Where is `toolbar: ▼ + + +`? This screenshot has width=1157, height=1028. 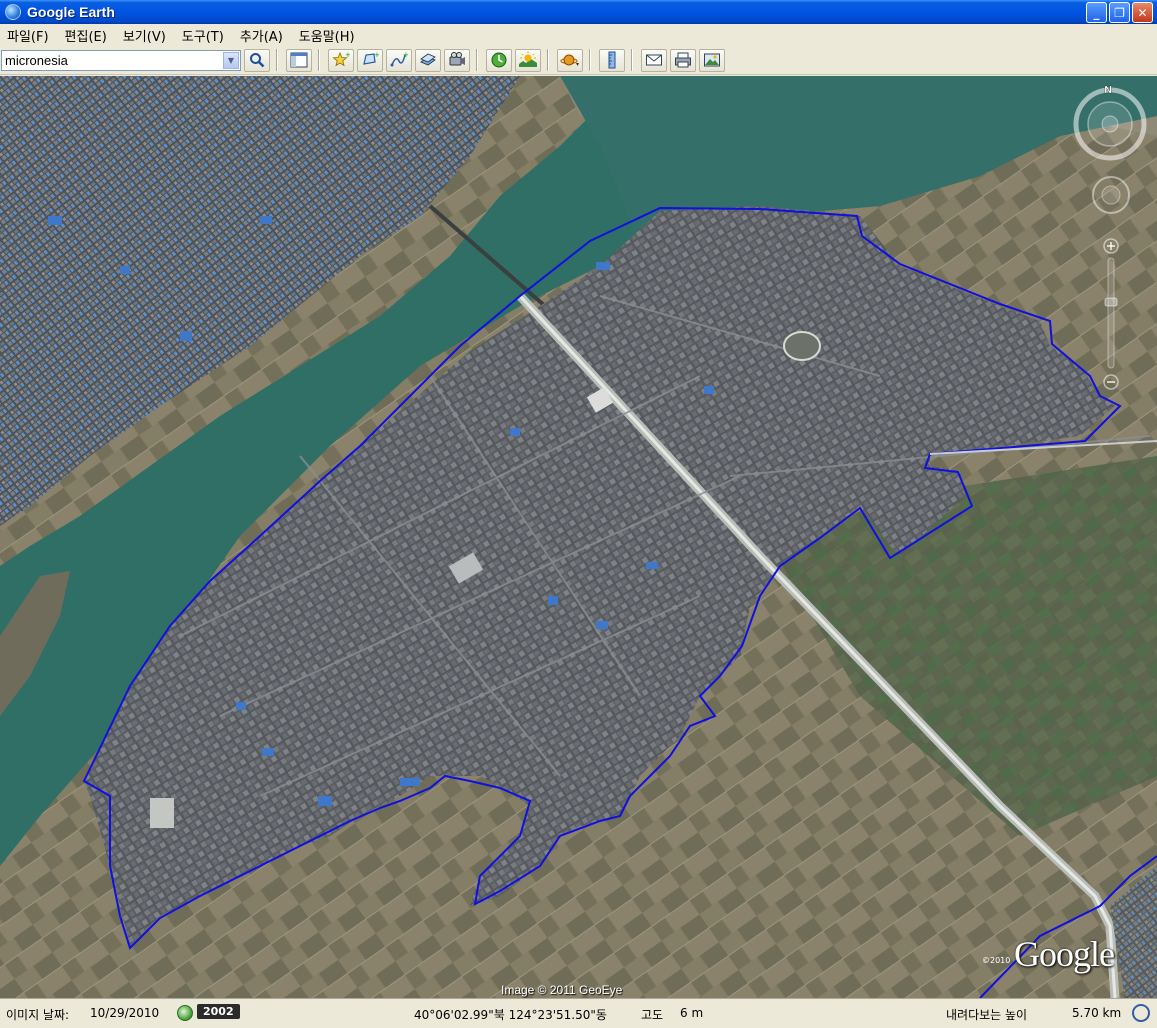 toolbar: ▼ + + + is located at coordinates (578, 60).